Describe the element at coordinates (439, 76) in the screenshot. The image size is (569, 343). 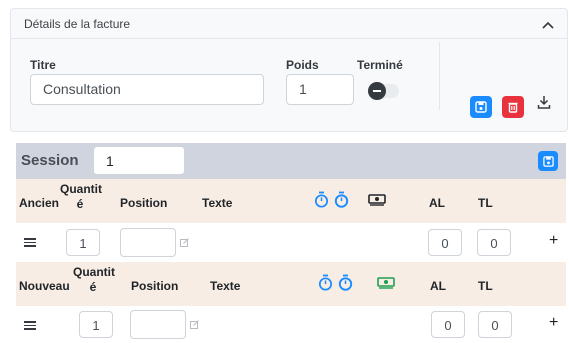
I see `divider` at that location.